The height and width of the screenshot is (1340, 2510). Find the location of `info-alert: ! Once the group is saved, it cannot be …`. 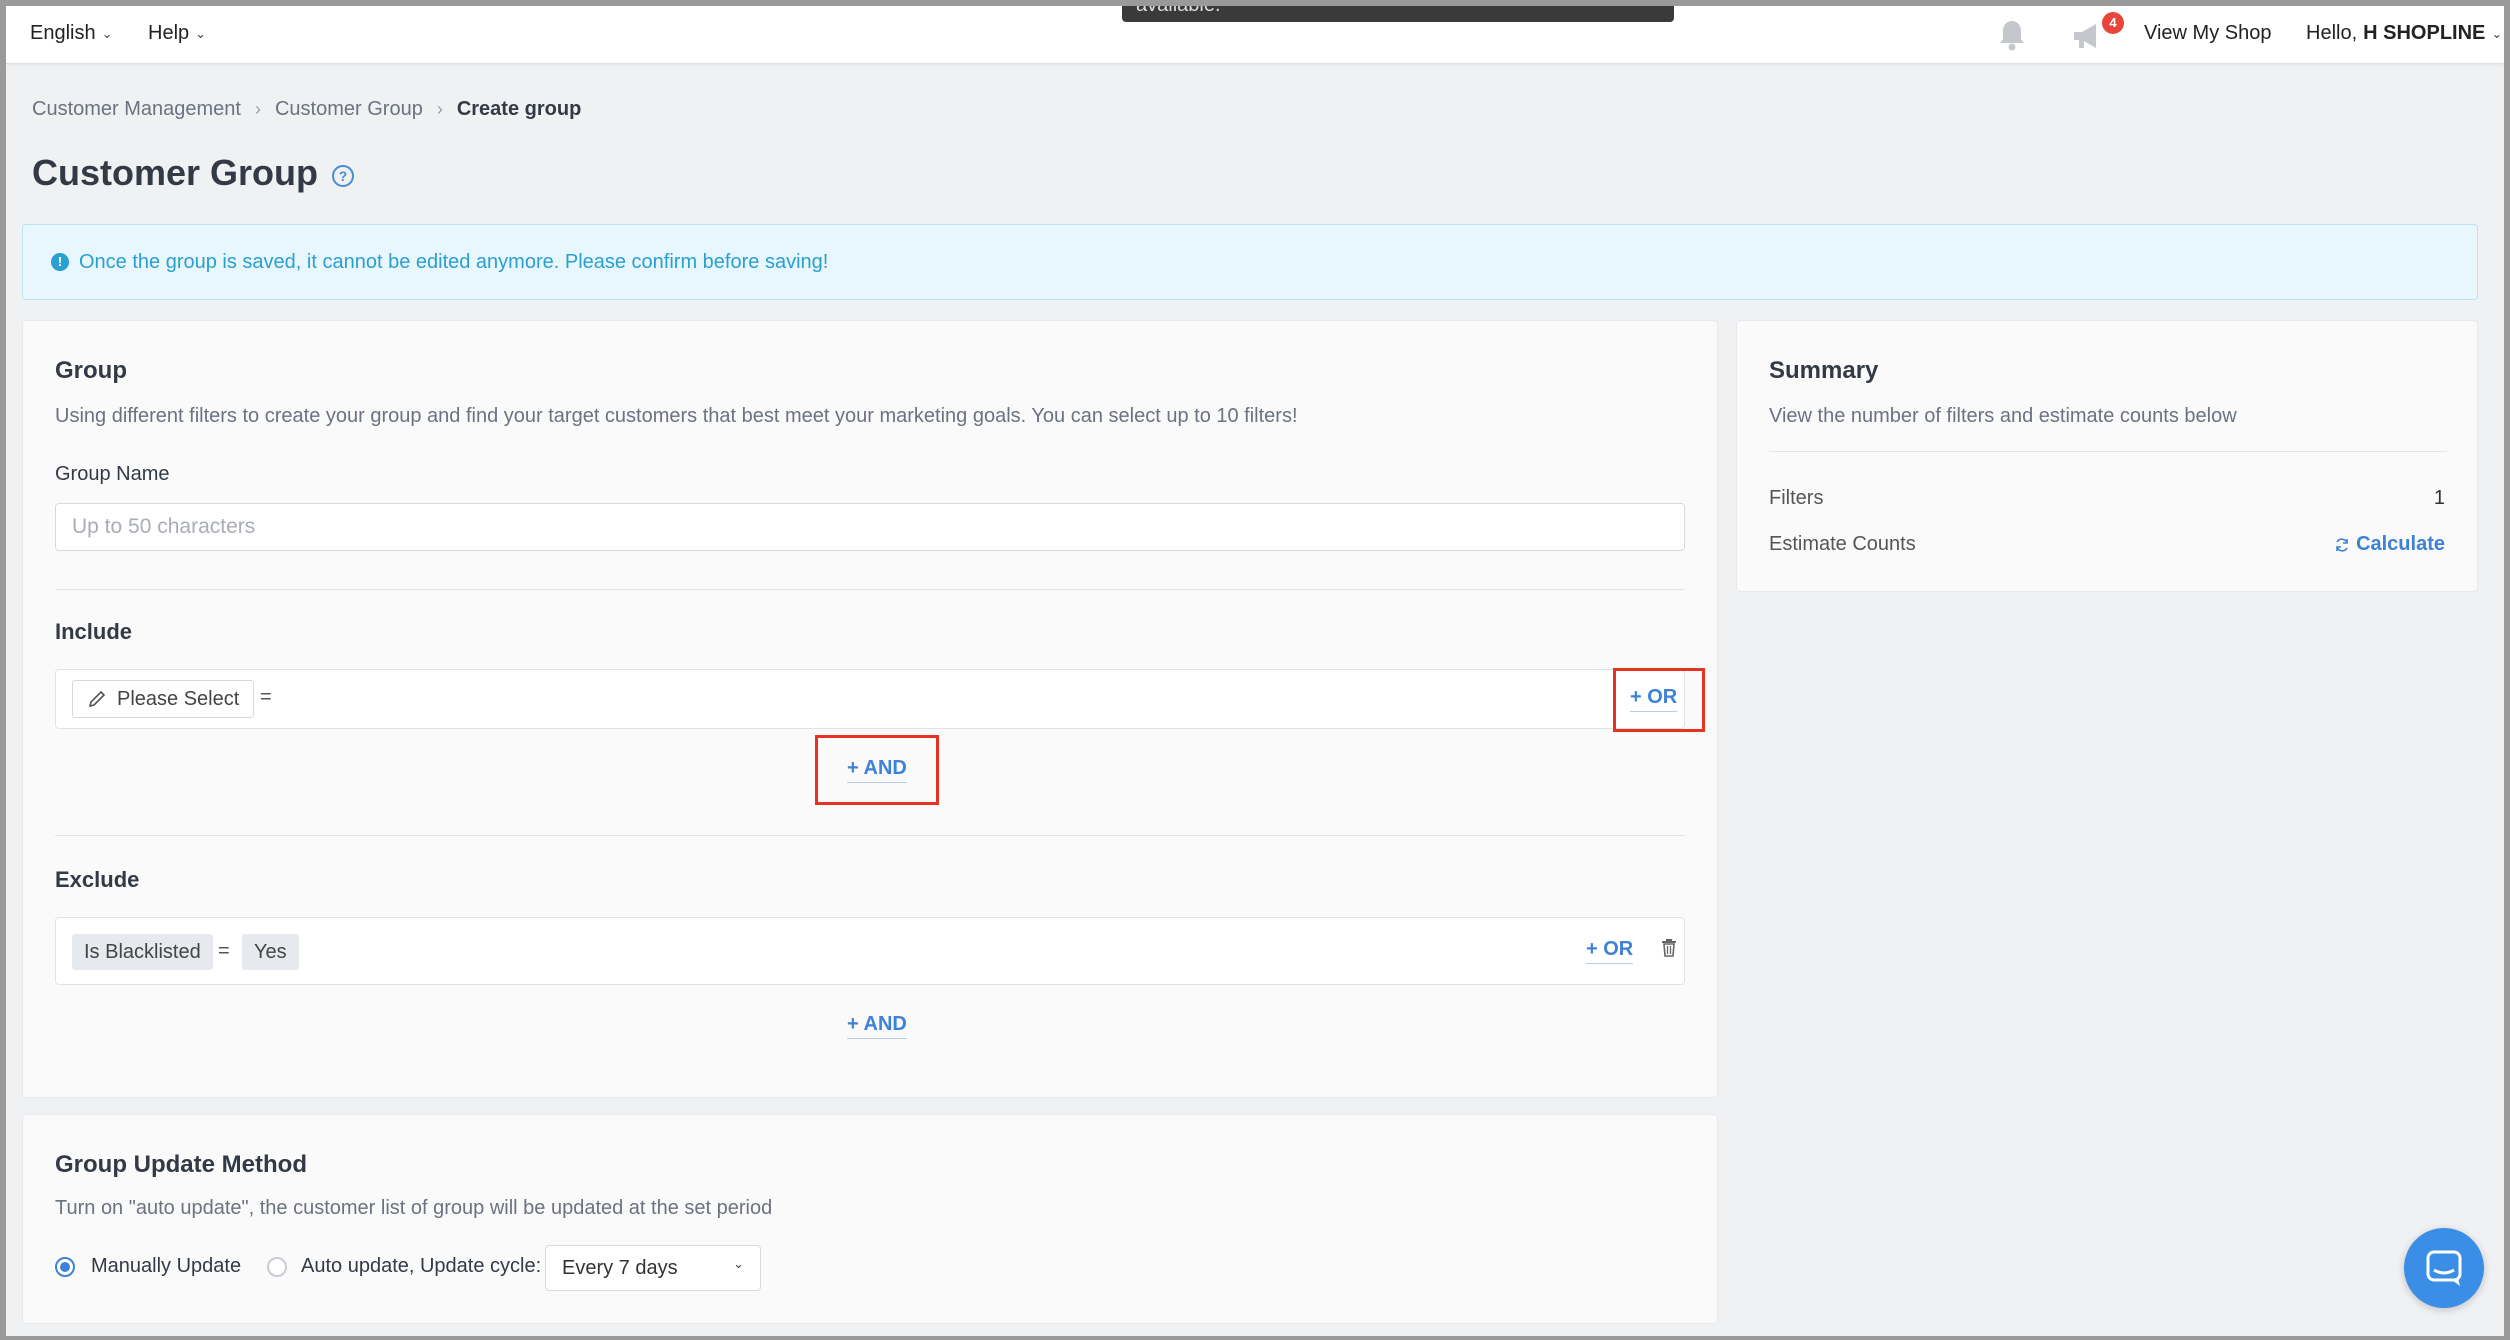

info-alert: ! Once the group is saved, it cannot be … is located at coordinates (1250, 262).